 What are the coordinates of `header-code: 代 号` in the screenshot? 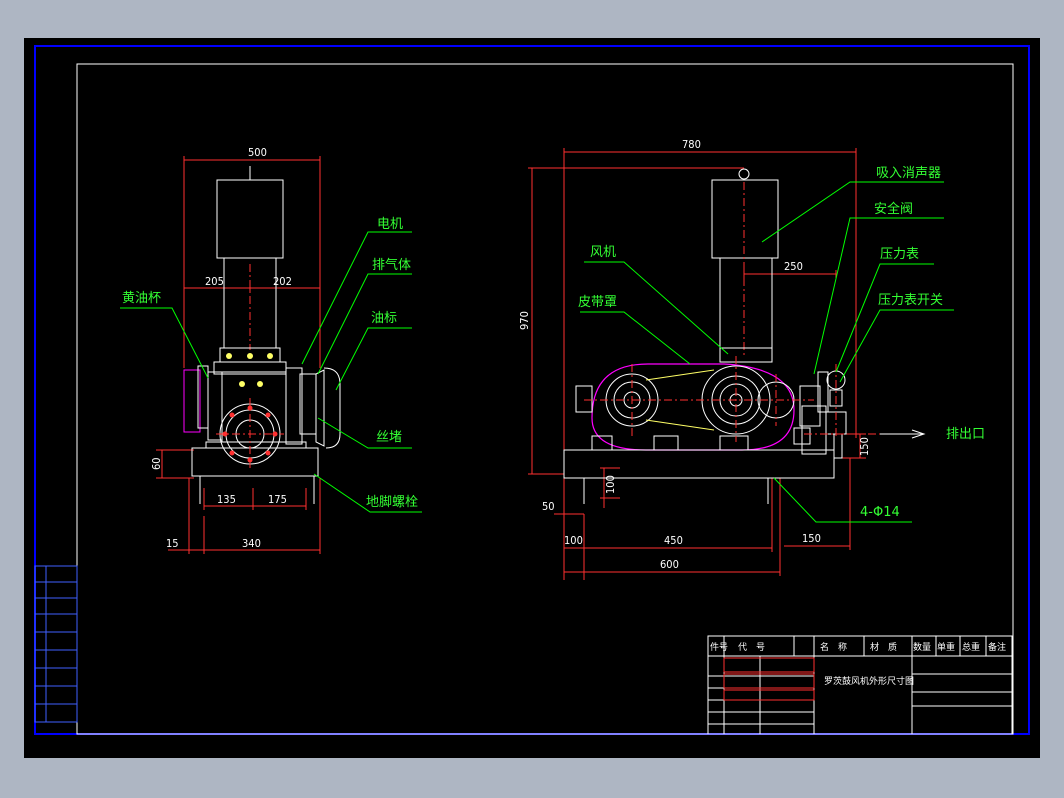 It's located at (751, 647).